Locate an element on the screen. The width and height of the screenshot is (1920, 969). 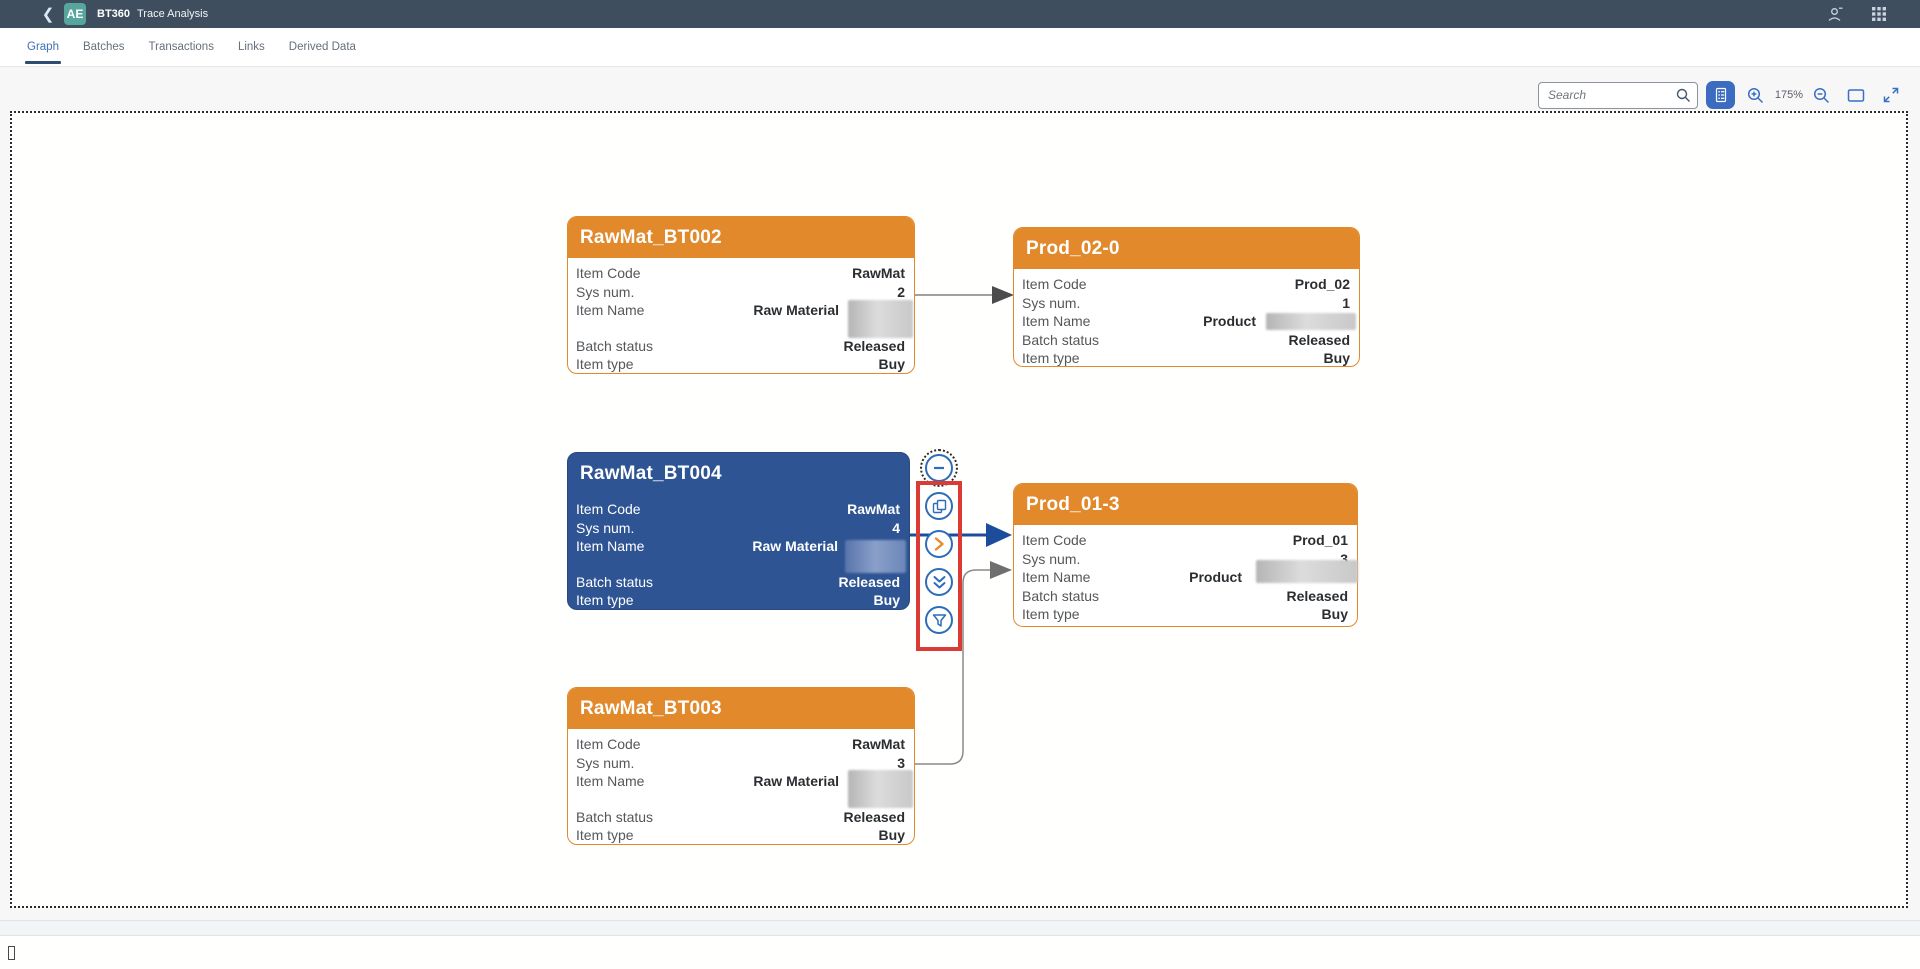
fit-view-button is located at coordinates (1856, 95).